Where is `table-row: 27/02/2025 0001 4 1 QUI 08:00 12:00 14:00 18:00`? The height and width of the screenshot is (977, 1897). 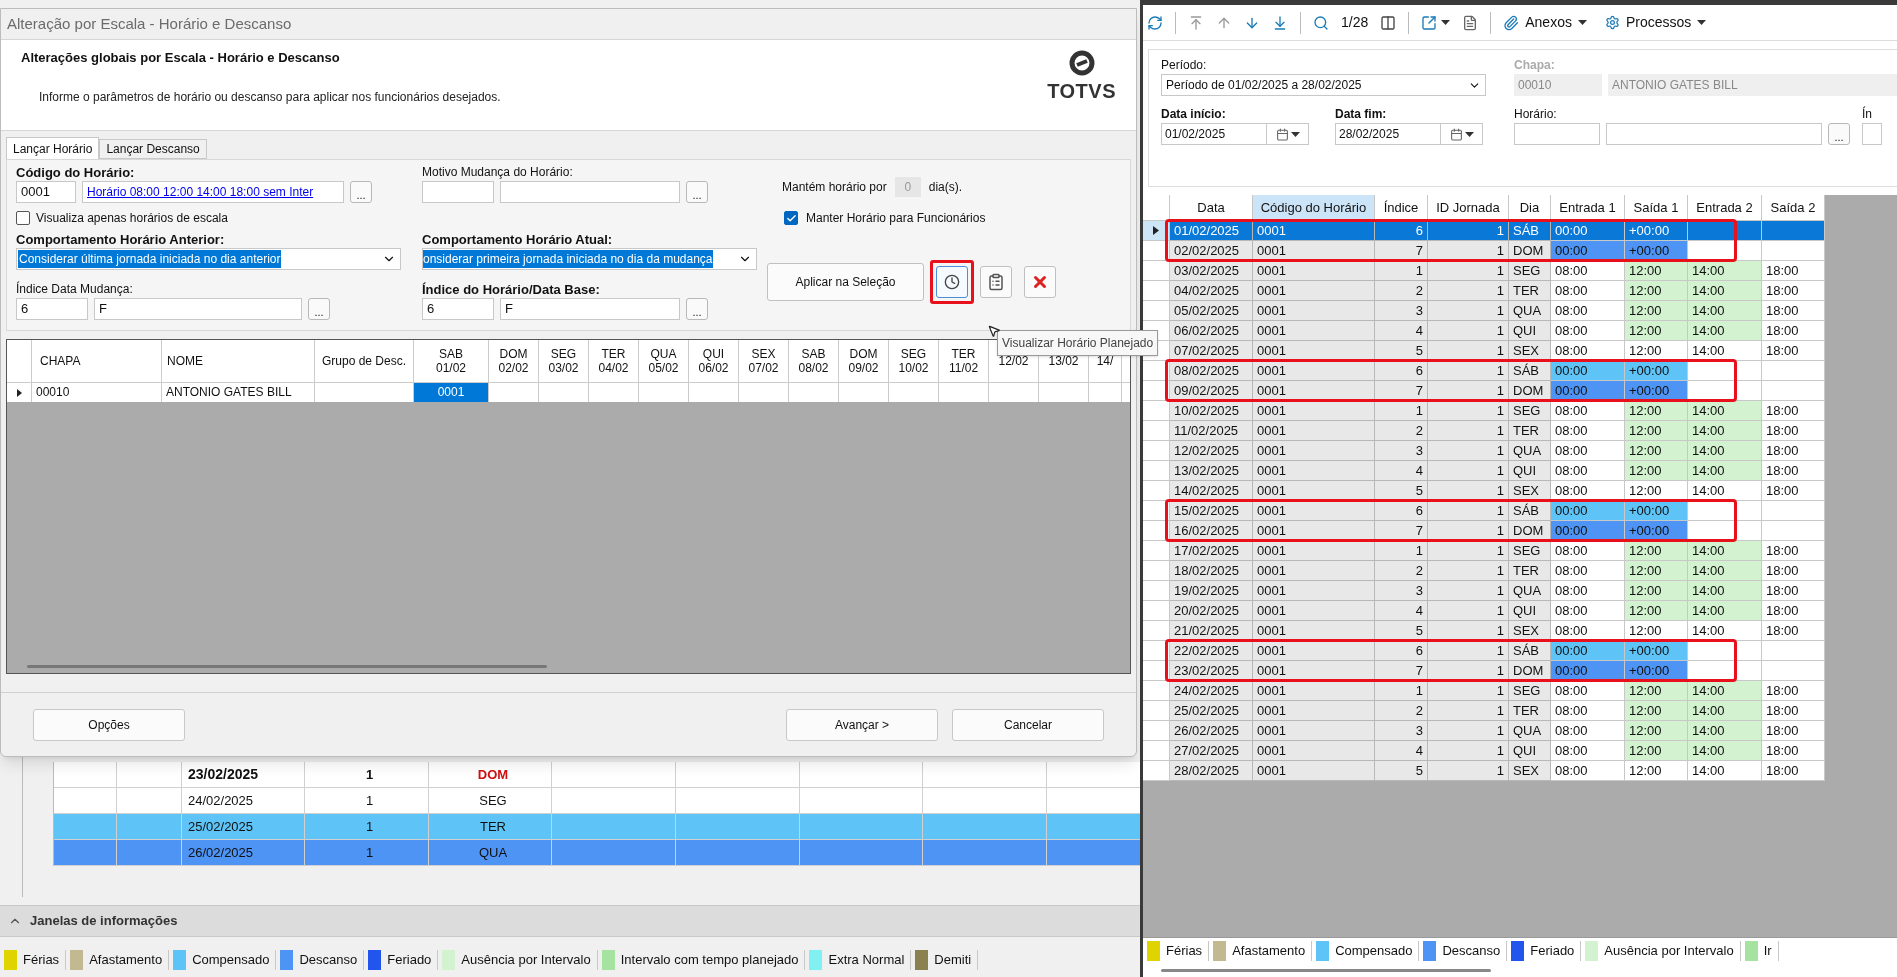
table-row: 27/02/2025 0001 4 1 QUI 08:00 12:00 14:00 18:00 is located at coordinates (1484, 751).